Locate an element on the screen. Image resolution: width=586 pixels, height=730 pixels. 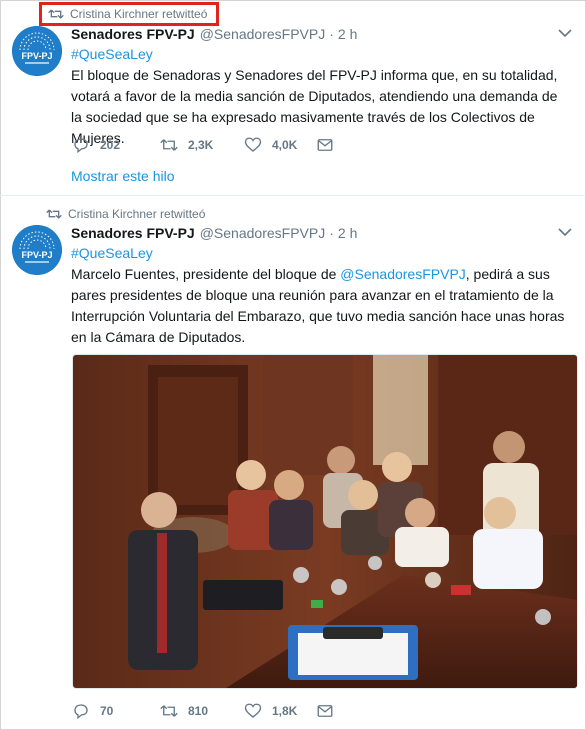
like-button: 4,0K is located at coordinates (280, 145).